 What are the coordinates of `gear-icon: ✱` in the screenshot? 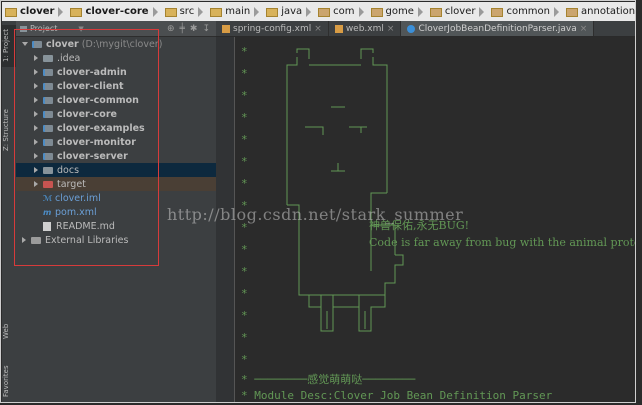 It's located at (194, 29).